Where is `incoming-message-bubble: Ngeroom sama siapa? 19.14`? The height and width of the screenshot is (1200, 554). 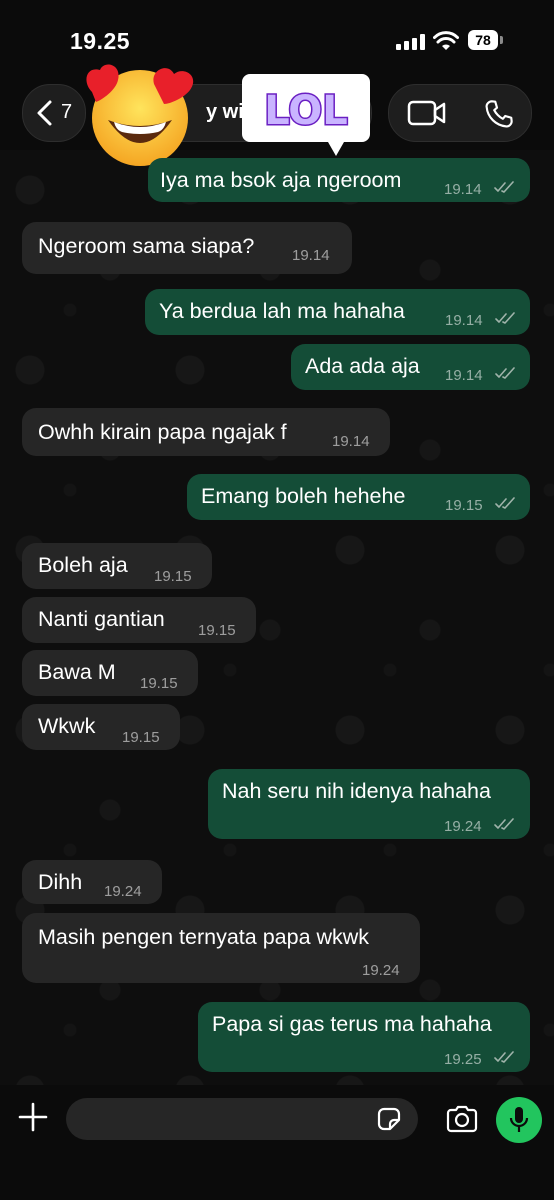 incoming-message-bubble: Ngeroom sama siapa? 19.14 is located at coordinates (187, 248).